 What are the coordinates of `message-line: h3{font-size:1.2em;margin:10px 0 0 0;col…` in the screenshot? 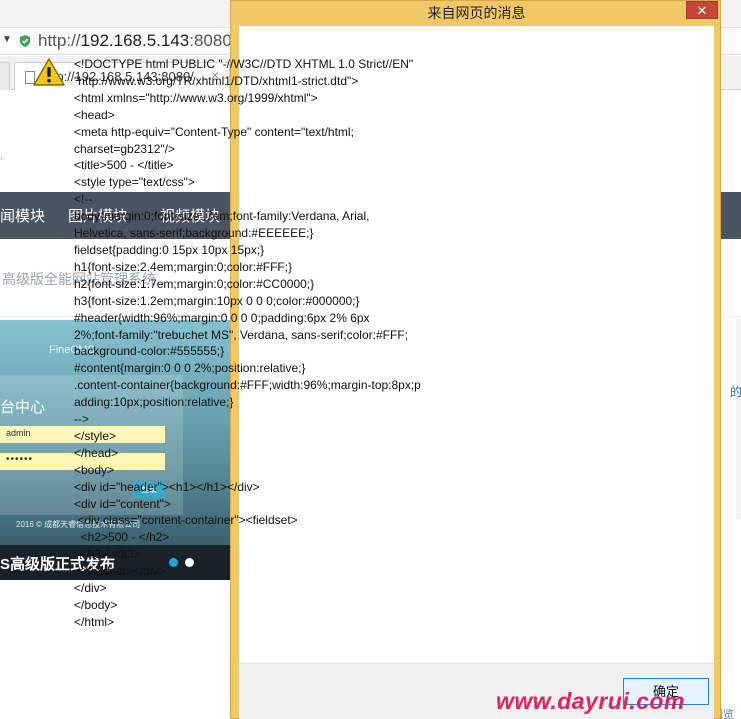 It's located at (217, 300).